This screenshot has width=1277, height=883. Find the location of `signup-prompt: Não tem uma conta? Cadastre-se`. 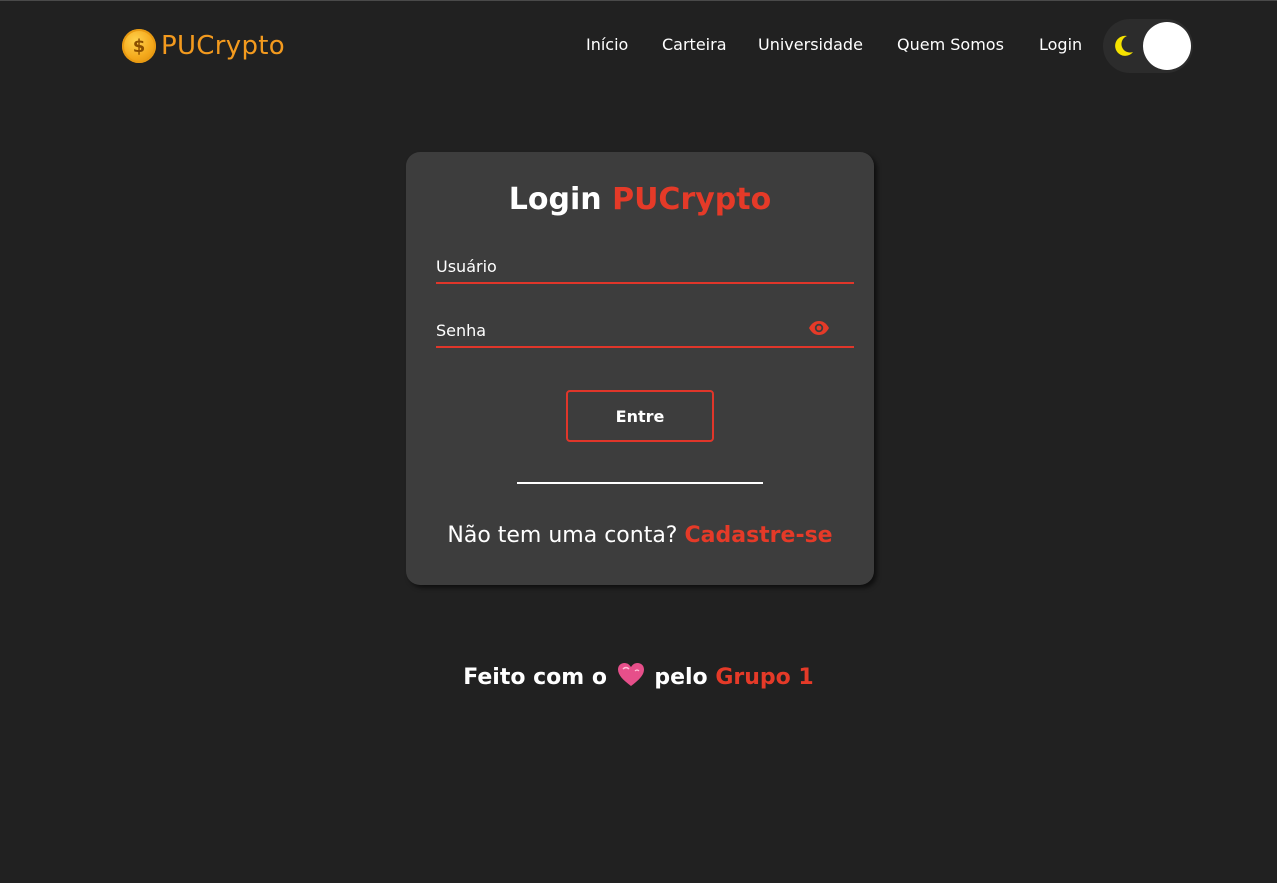

signup-prompt: Não tem uma conta? Cadastre-se is located at coordinates (640, 535).